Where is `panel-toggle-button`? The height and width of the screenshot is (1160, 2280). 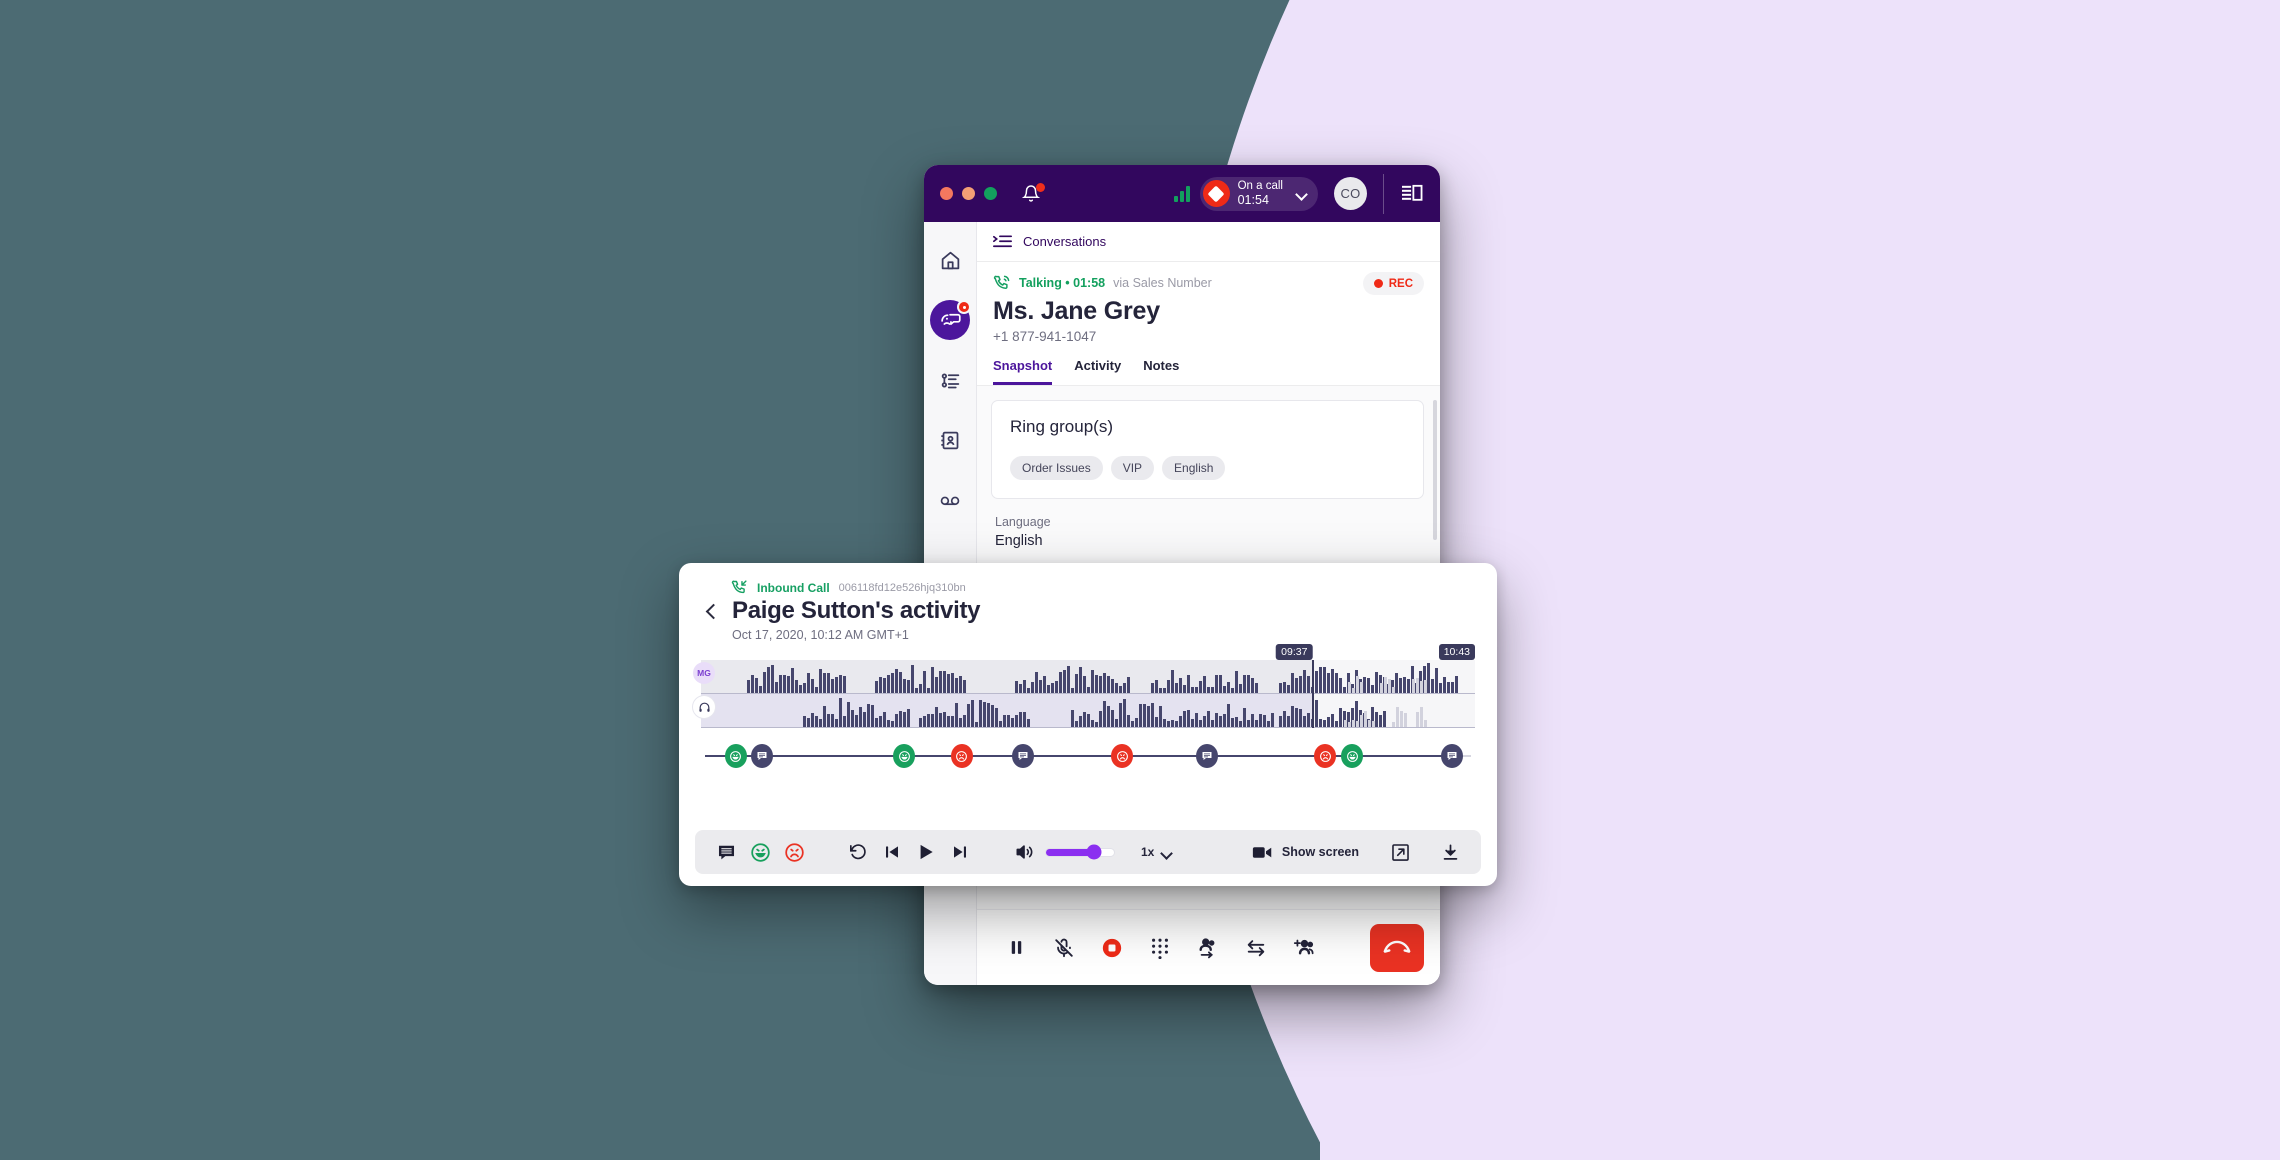
panel-toggle-button is located at coordinates (1412, 193).